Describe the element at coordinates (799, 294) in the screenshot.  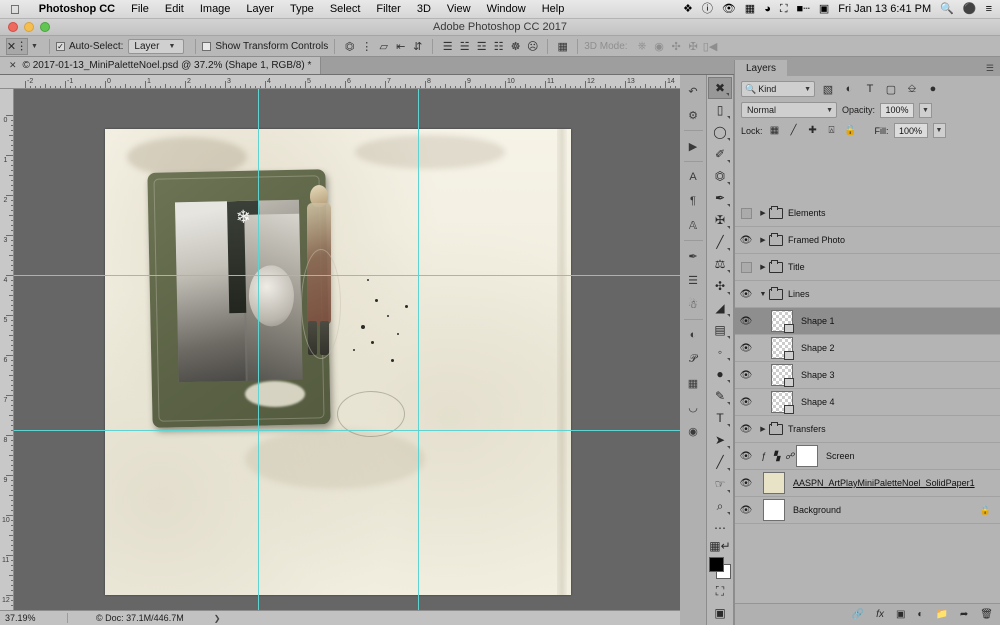
I see `layer-name: Lines` at that location.